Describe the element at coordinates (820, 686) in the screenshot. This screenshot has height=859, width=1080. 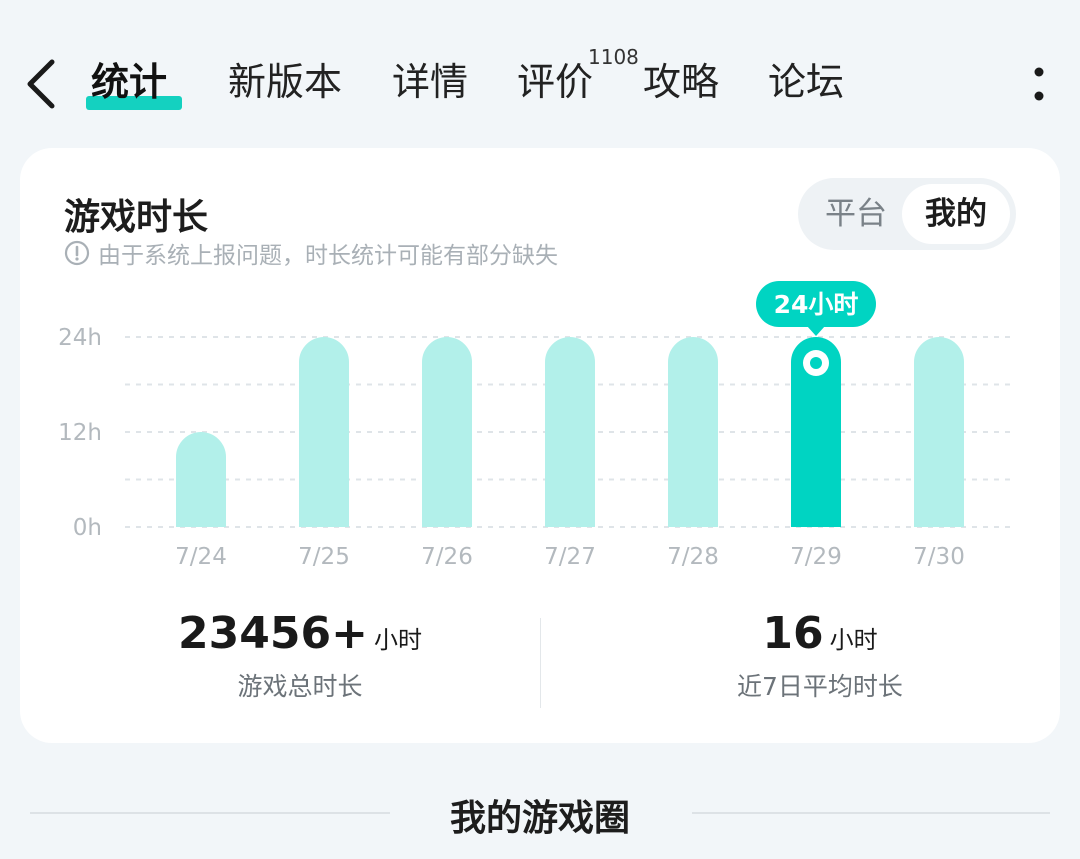
I see `average-playtime-label: 近7日平均时长` at that location.